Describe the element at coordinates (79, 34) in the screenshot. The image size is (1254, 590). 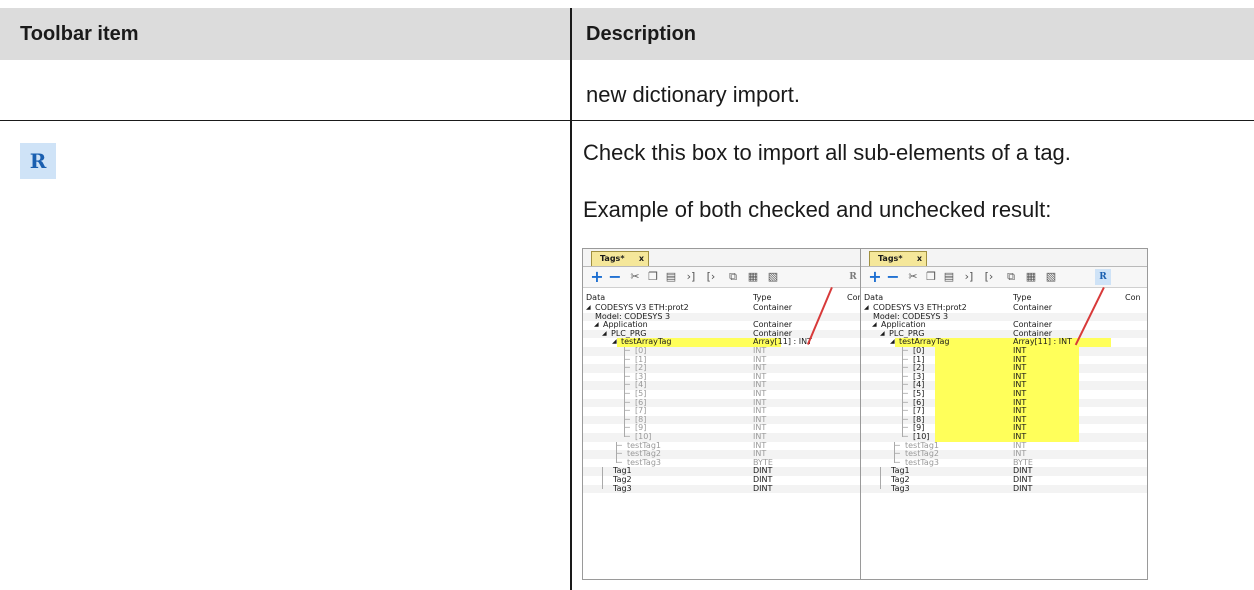
I see `header-toolbar-item: Toolbar item` at that location.